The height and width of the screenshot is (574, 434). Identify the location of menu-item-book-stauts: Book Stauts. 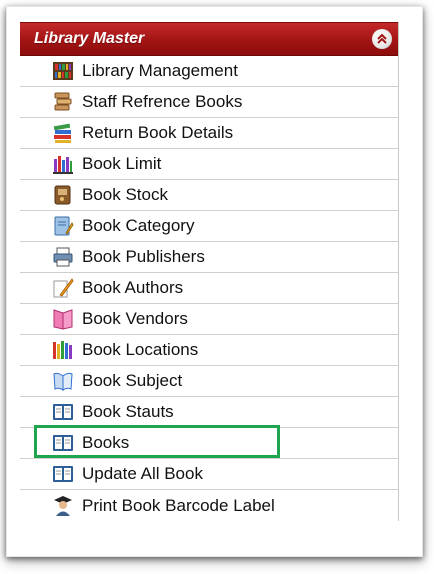
(209, 412).